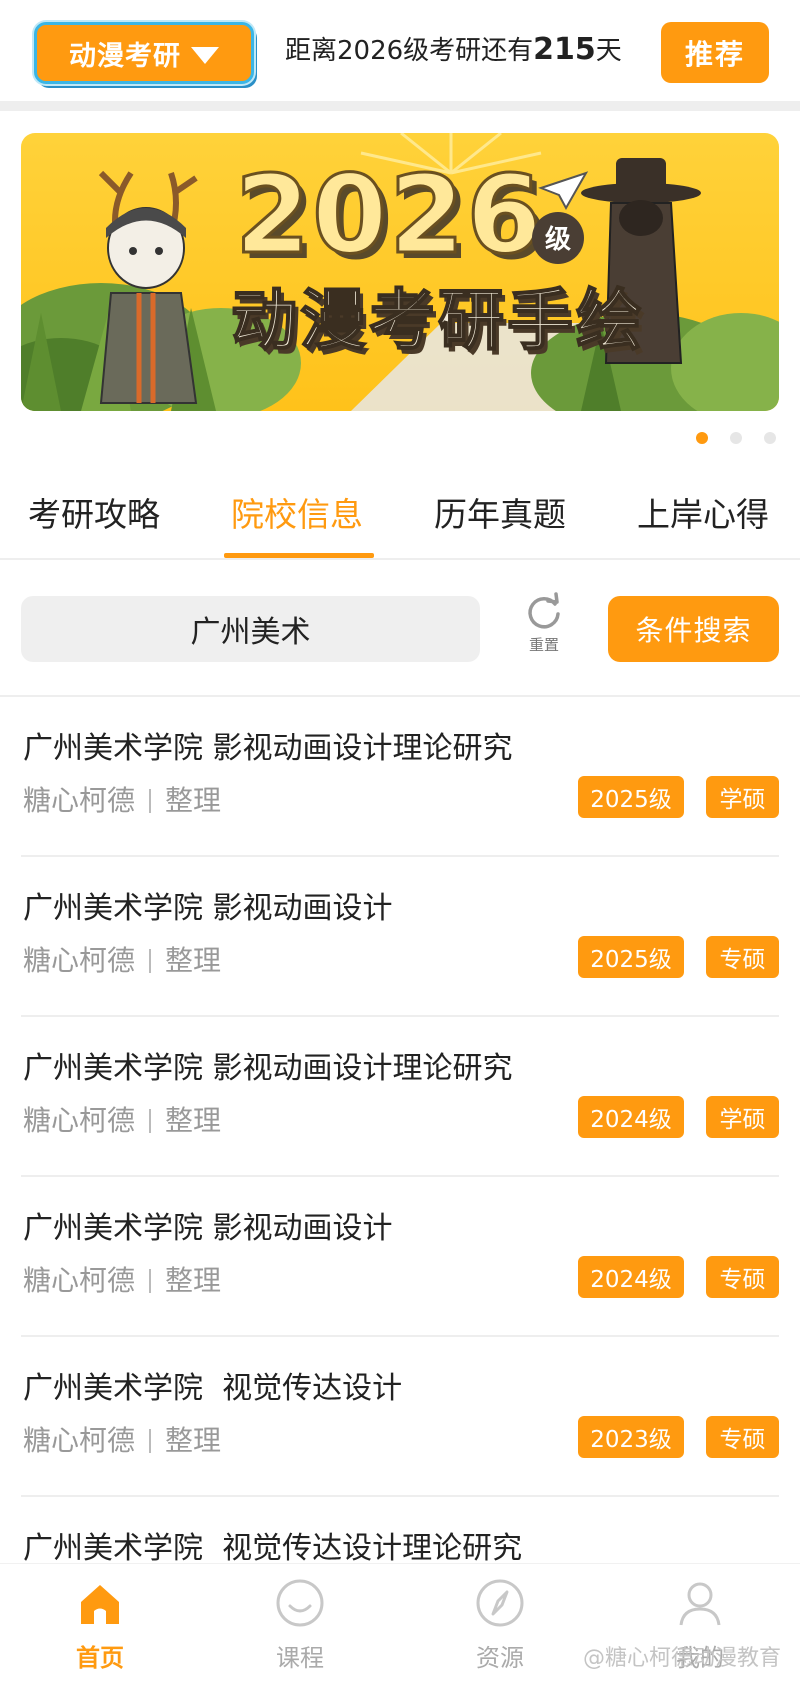 The width and height of the screenshot is (800, 1687). Describe the element at coordinates (400, 777) in the screenshot. I see `list-item: 广州美术学院 影视动画设计理论研究 糖心柯德 整理 2025级 学硕` at that location.